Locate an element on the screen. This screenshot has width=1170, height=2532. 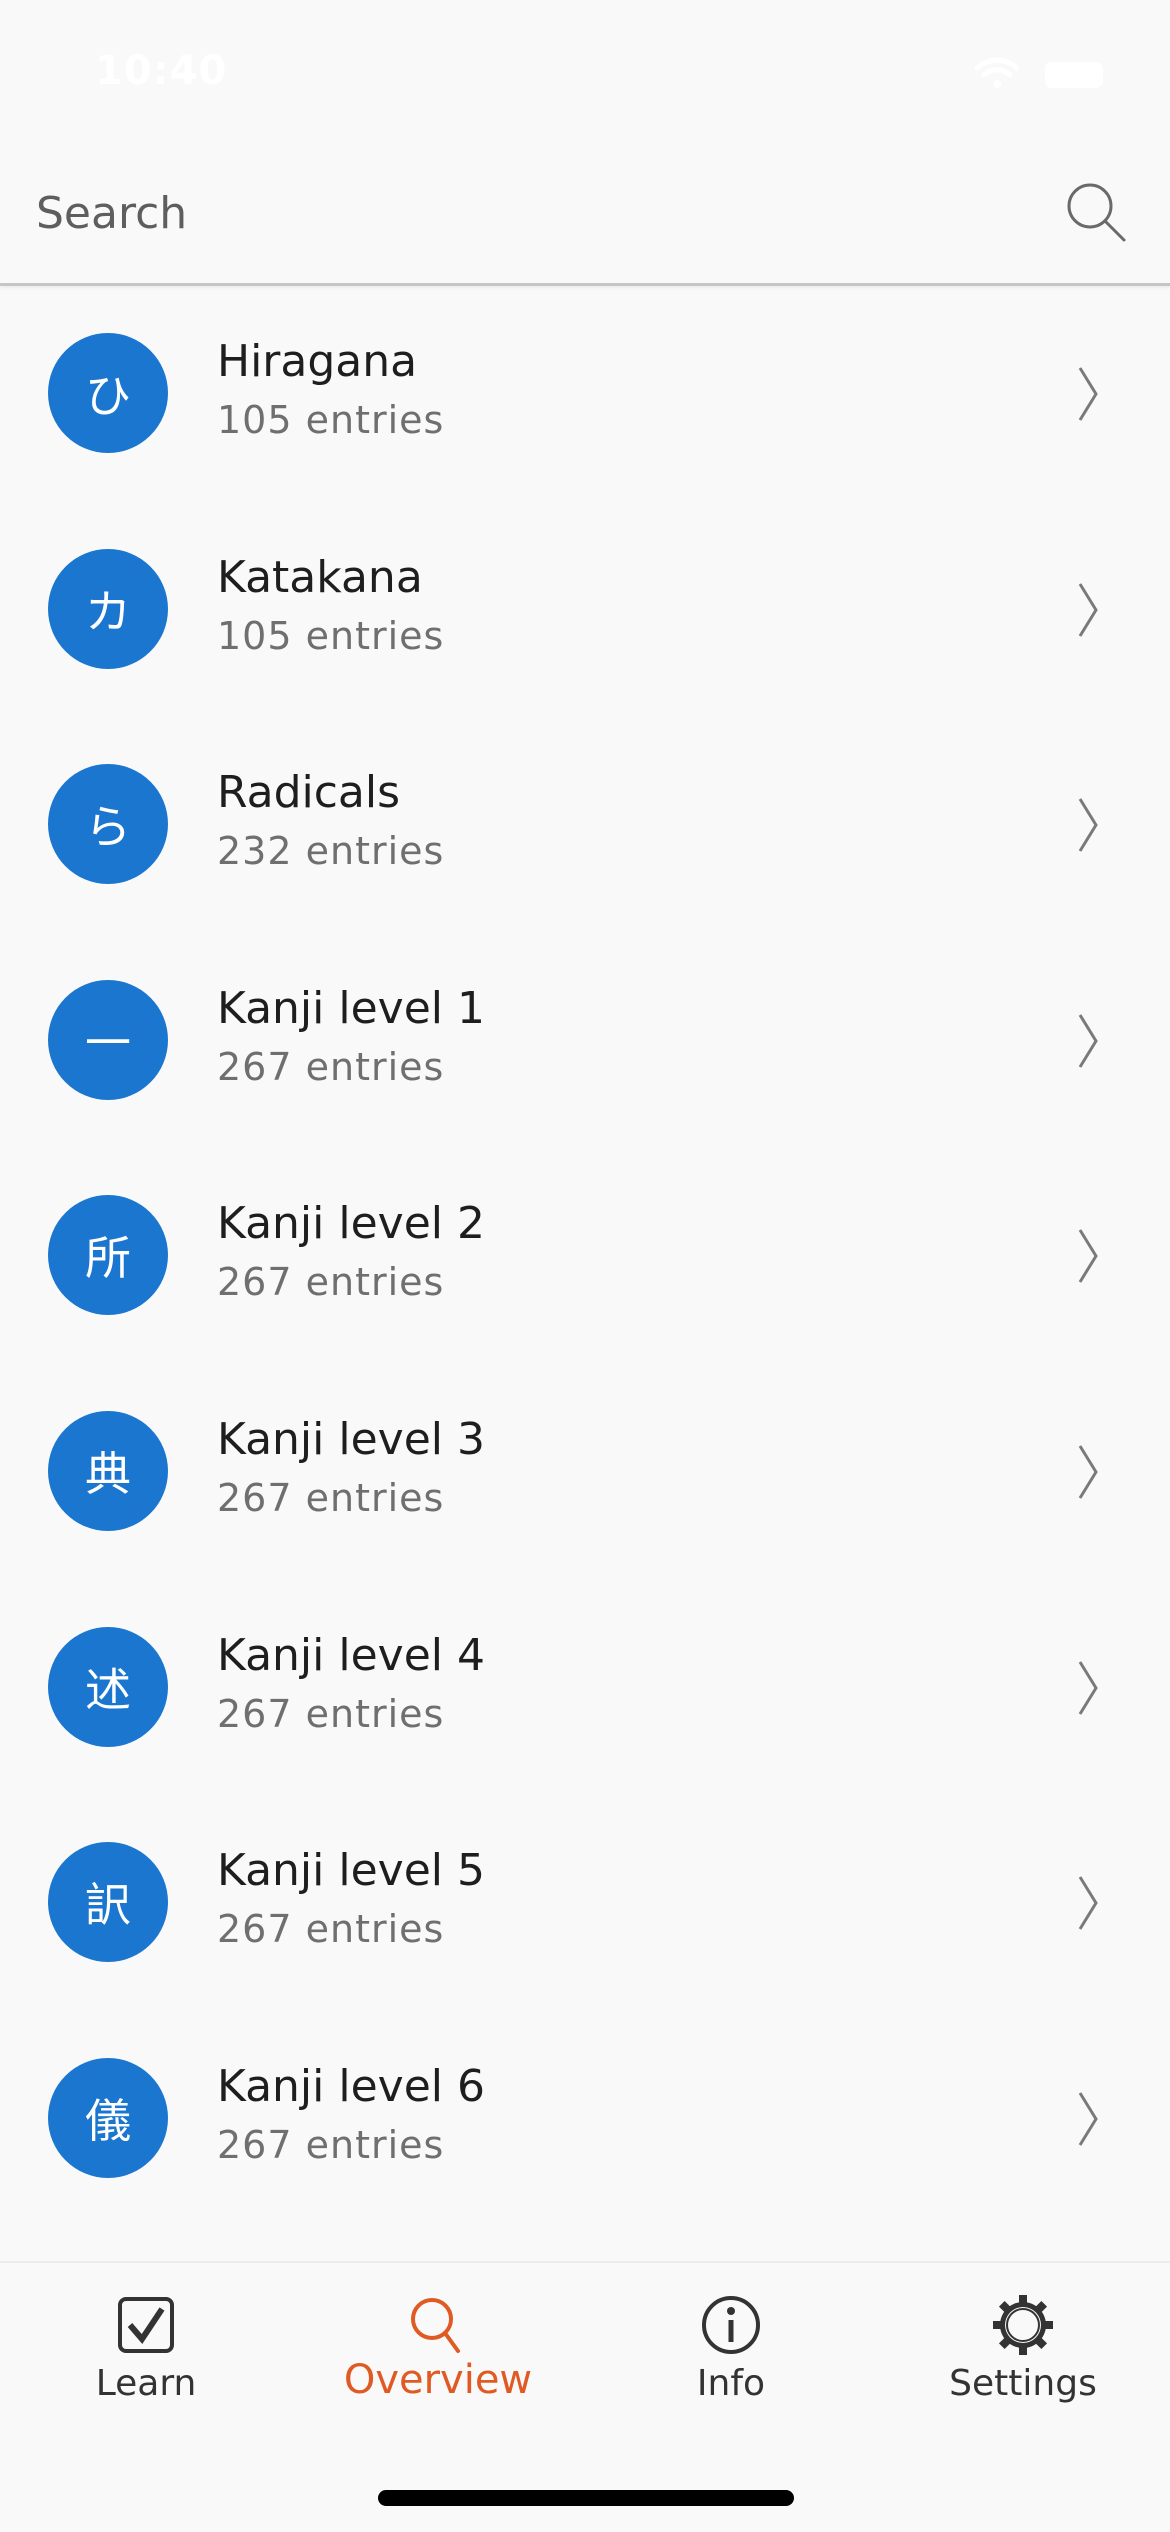
list-item-entry-count: 232 entries is located at coordinates (331, 851).